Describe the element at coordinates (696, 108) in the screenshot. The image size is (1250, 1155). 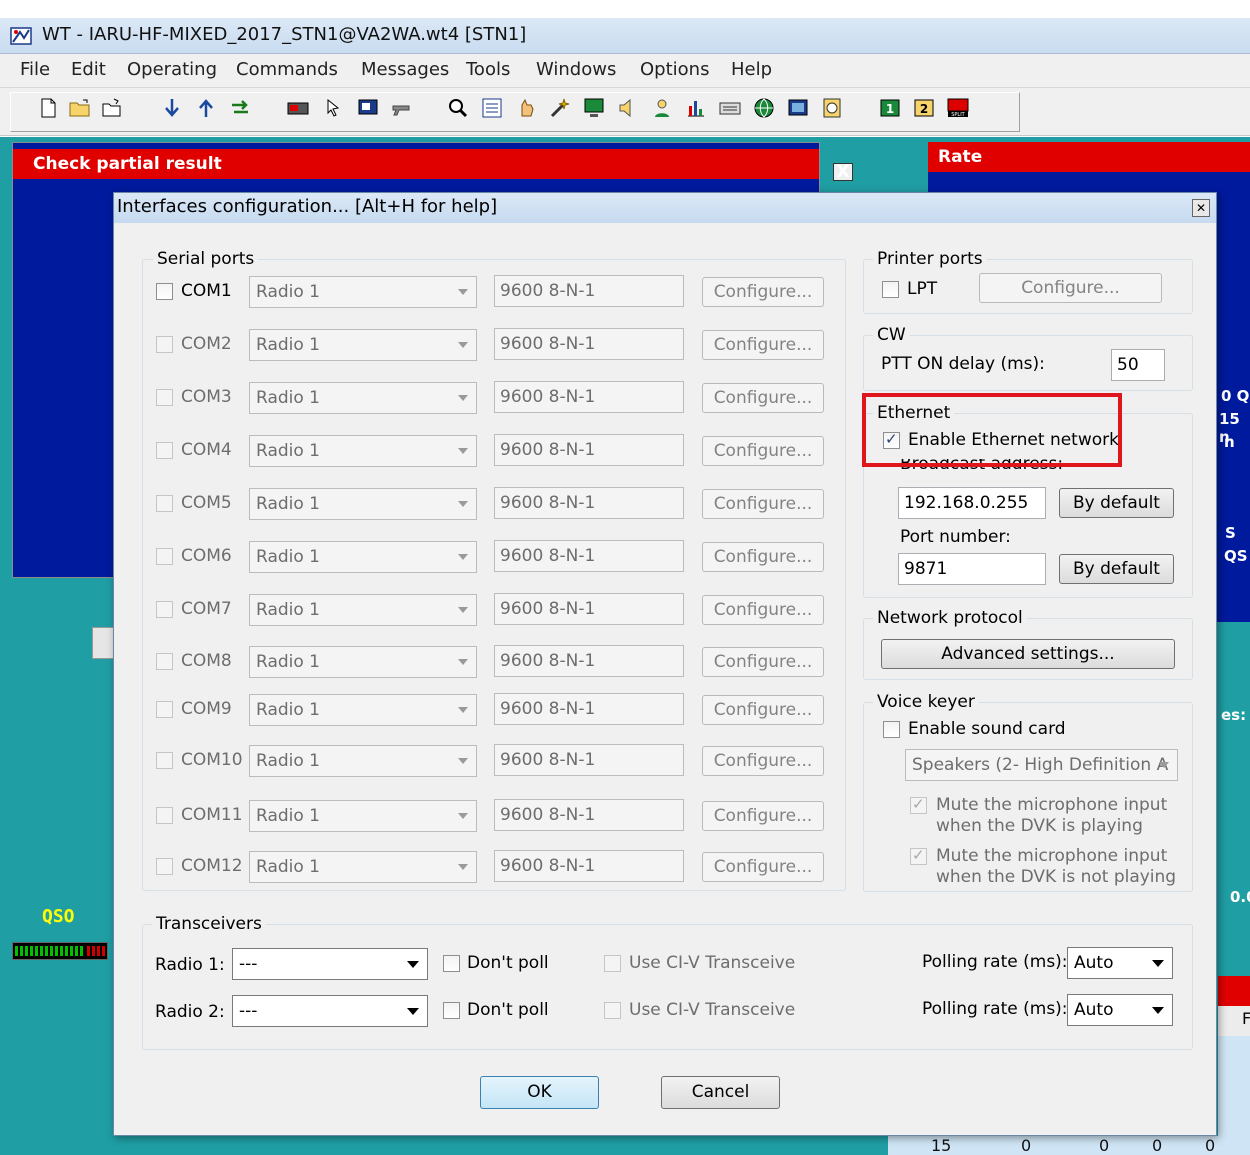
I see `bar-chart-icon` at that location.